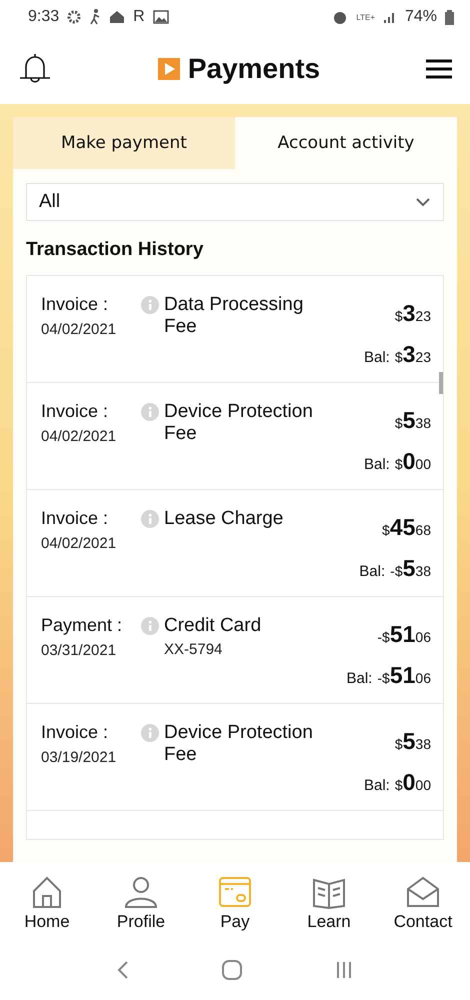 The image size is (470, 1000). Describe the element at coordinates (160, 17) in the screenshot. I see `image-icon` at that location.